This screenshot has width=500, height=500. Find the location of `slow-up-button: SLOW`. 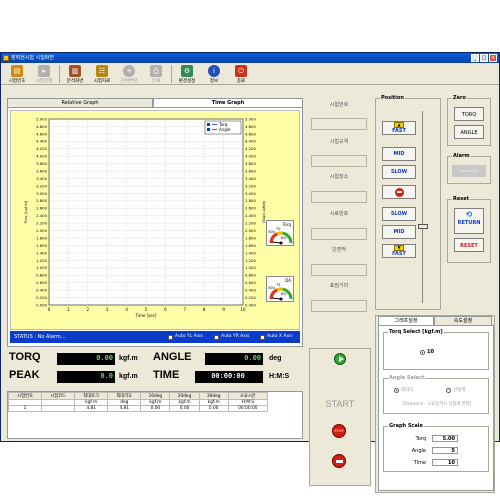

slow-up-button: SLOW is located at coordinates (399, 172).